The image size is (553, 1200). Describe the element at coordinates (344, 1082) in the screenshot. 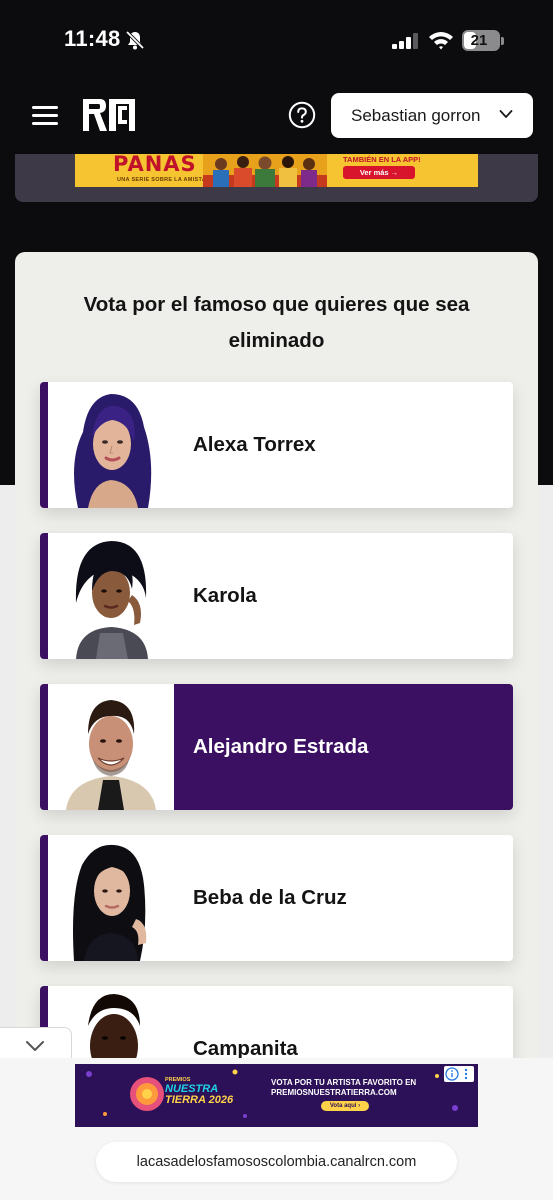

I see `ad-vote-text: VOTA POR TU ARTISTA FAVORITO EN` at that location.